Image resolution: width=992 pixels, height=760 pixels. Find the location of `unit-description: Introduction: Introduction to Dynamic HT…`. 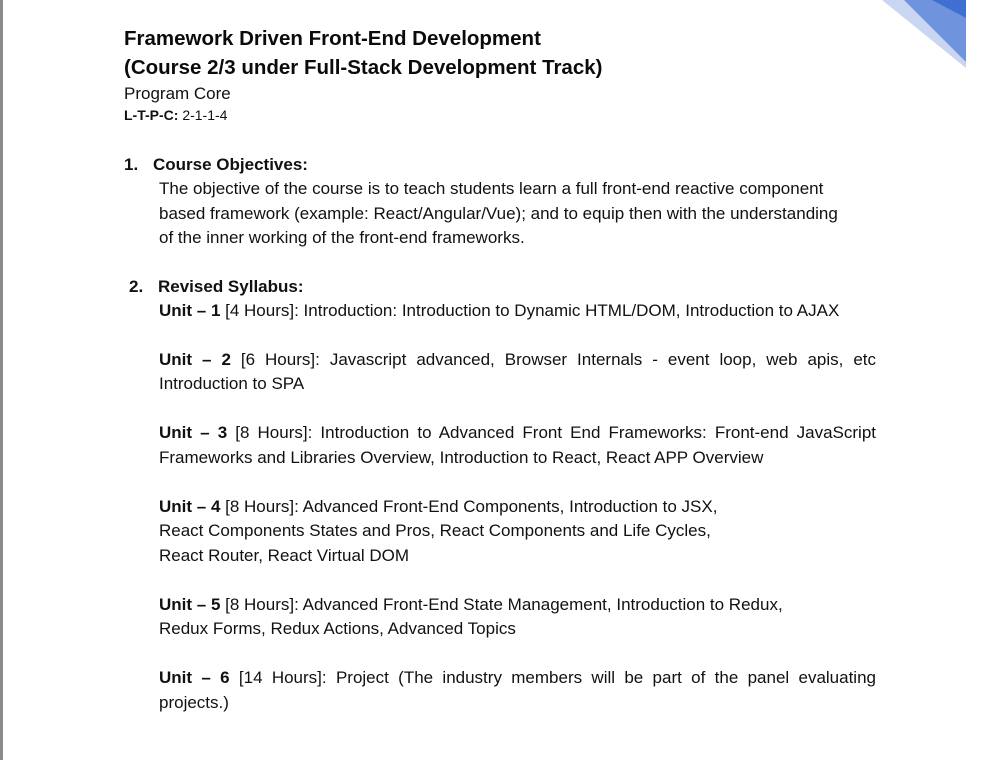

unit-description: Introduction: Introduction to Dynamic HT… is located at coordinates (571, 310).